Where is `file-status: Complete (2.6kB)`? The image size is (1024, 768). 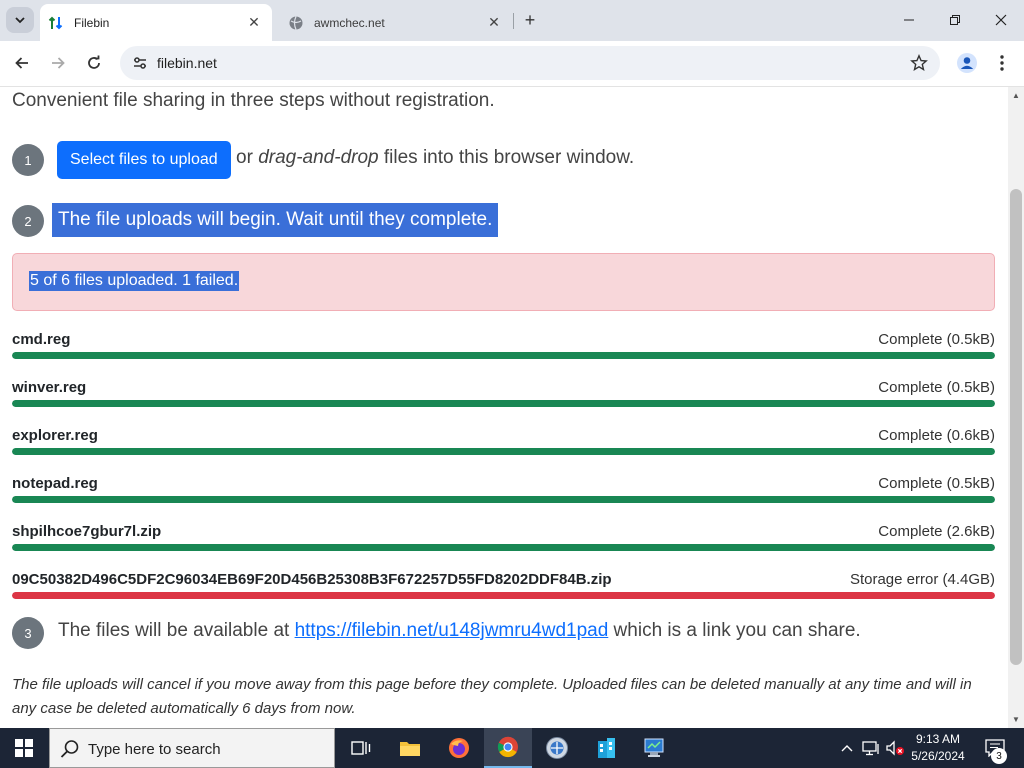 file-status: Complete (2.6kB) is located at coordinates (936, 531).